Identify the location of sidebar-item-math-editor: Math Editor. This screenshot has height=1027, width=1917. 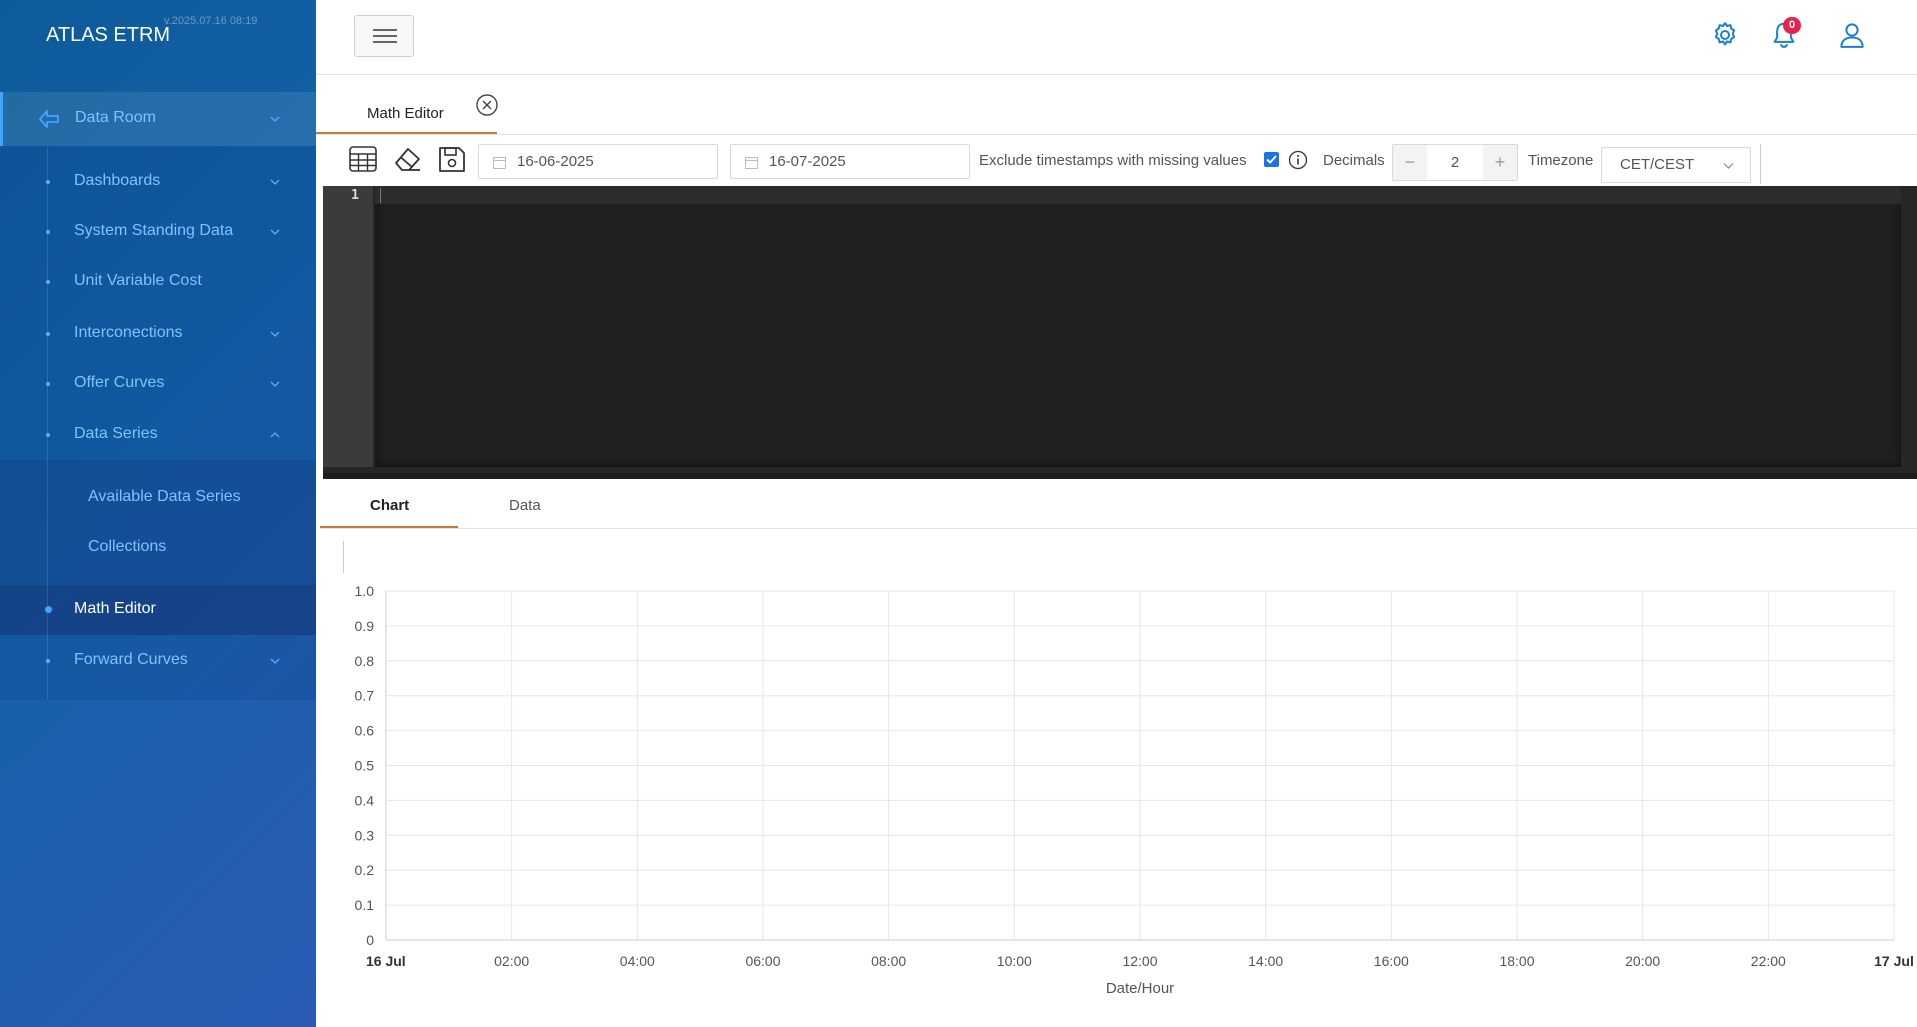
(158, 610).